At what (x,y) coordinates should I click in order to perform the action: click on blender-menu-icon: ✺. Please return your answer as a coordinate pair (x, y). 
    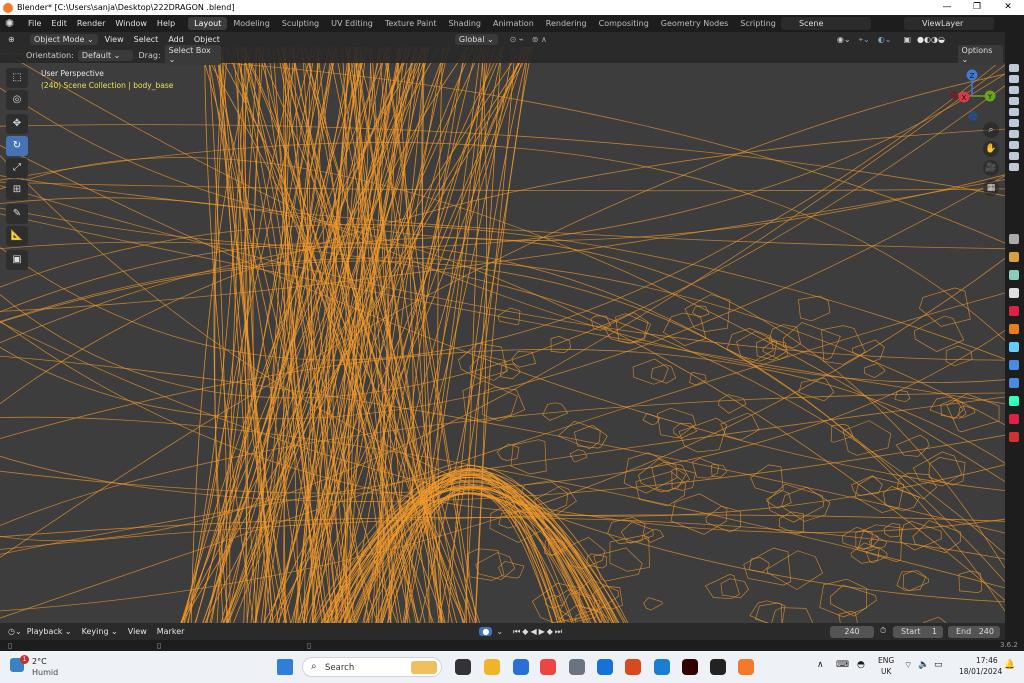
    Looking at the image, I should click on (12, 24).